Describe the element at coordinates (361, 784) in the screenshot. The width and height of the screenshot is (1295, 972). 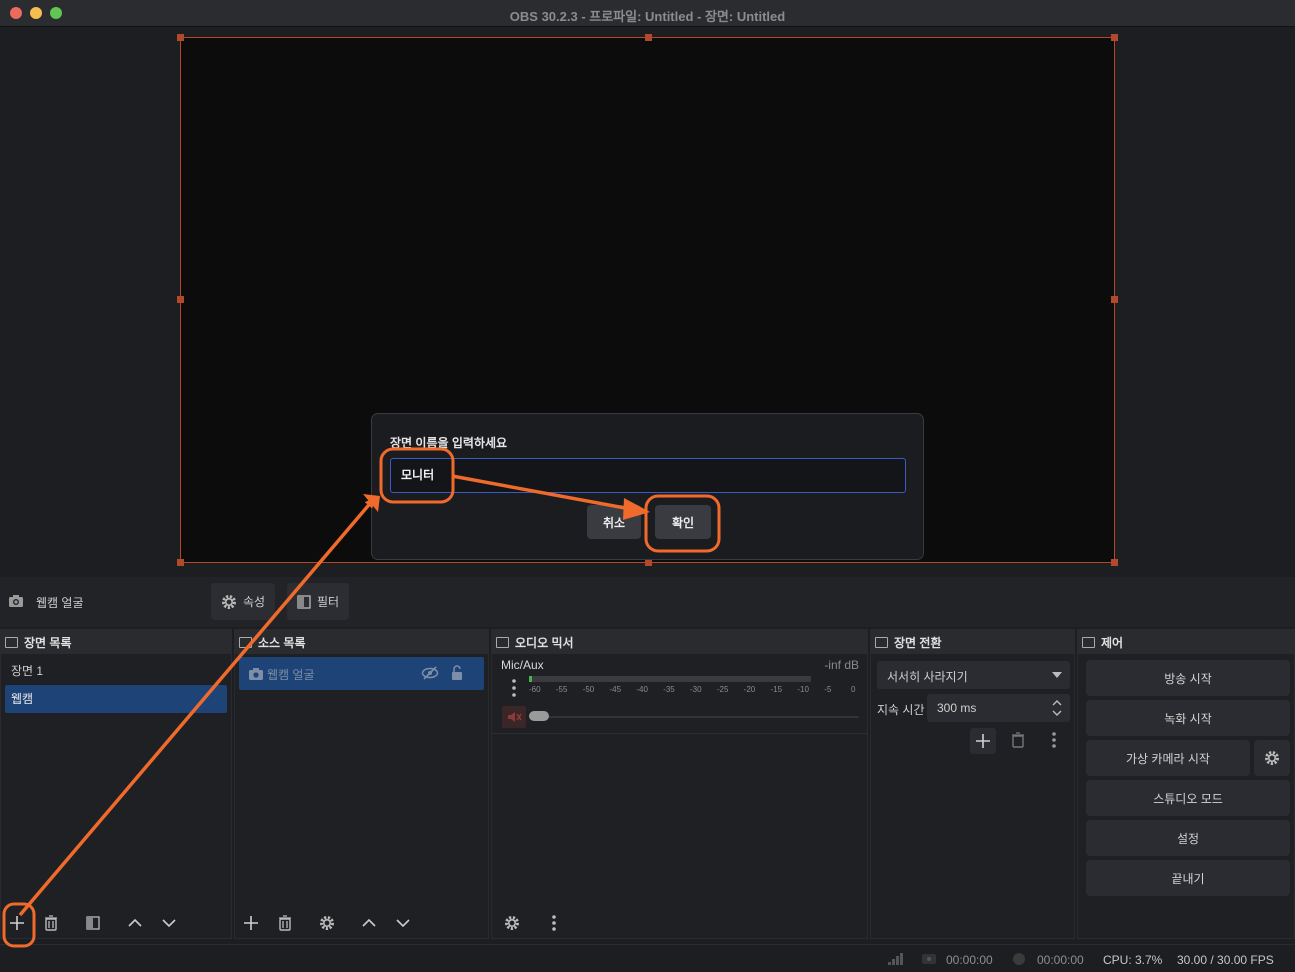
I see `sources-dock: 소스 목록 웹캠 얼굴` at that location.